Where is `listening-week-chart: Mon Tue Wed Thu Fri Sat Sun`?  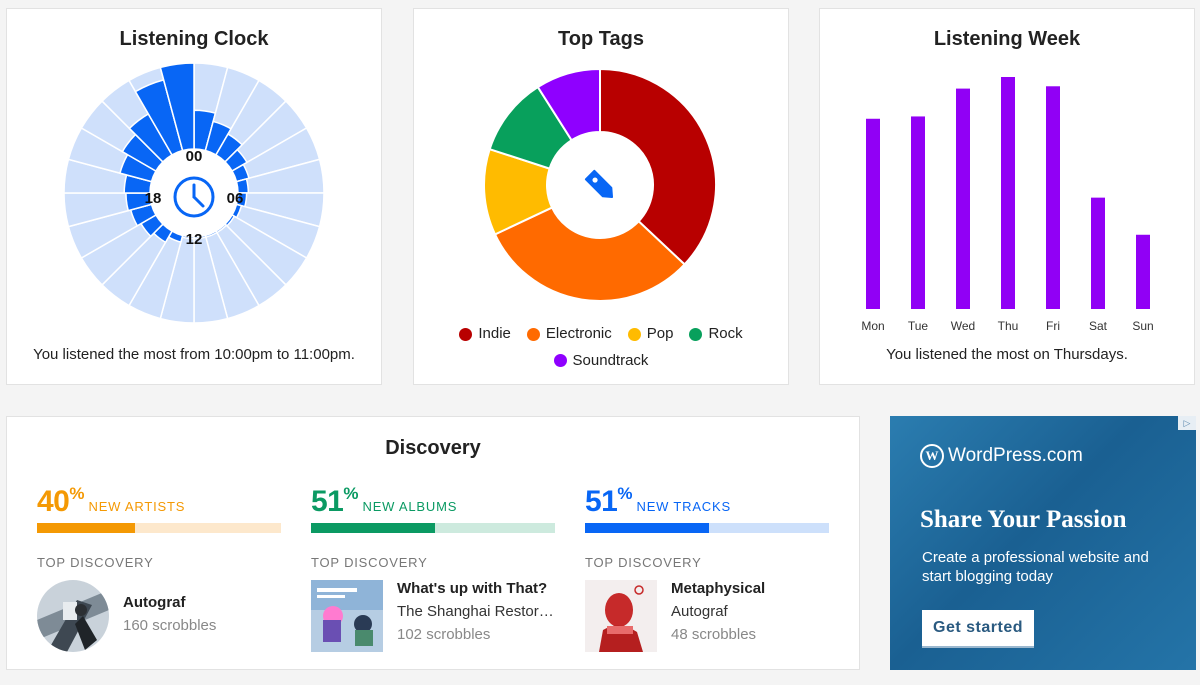 listening-week-chart: Mon Tue Wed Thu Fri Sat Sun is located at coordinates (1007, 205).